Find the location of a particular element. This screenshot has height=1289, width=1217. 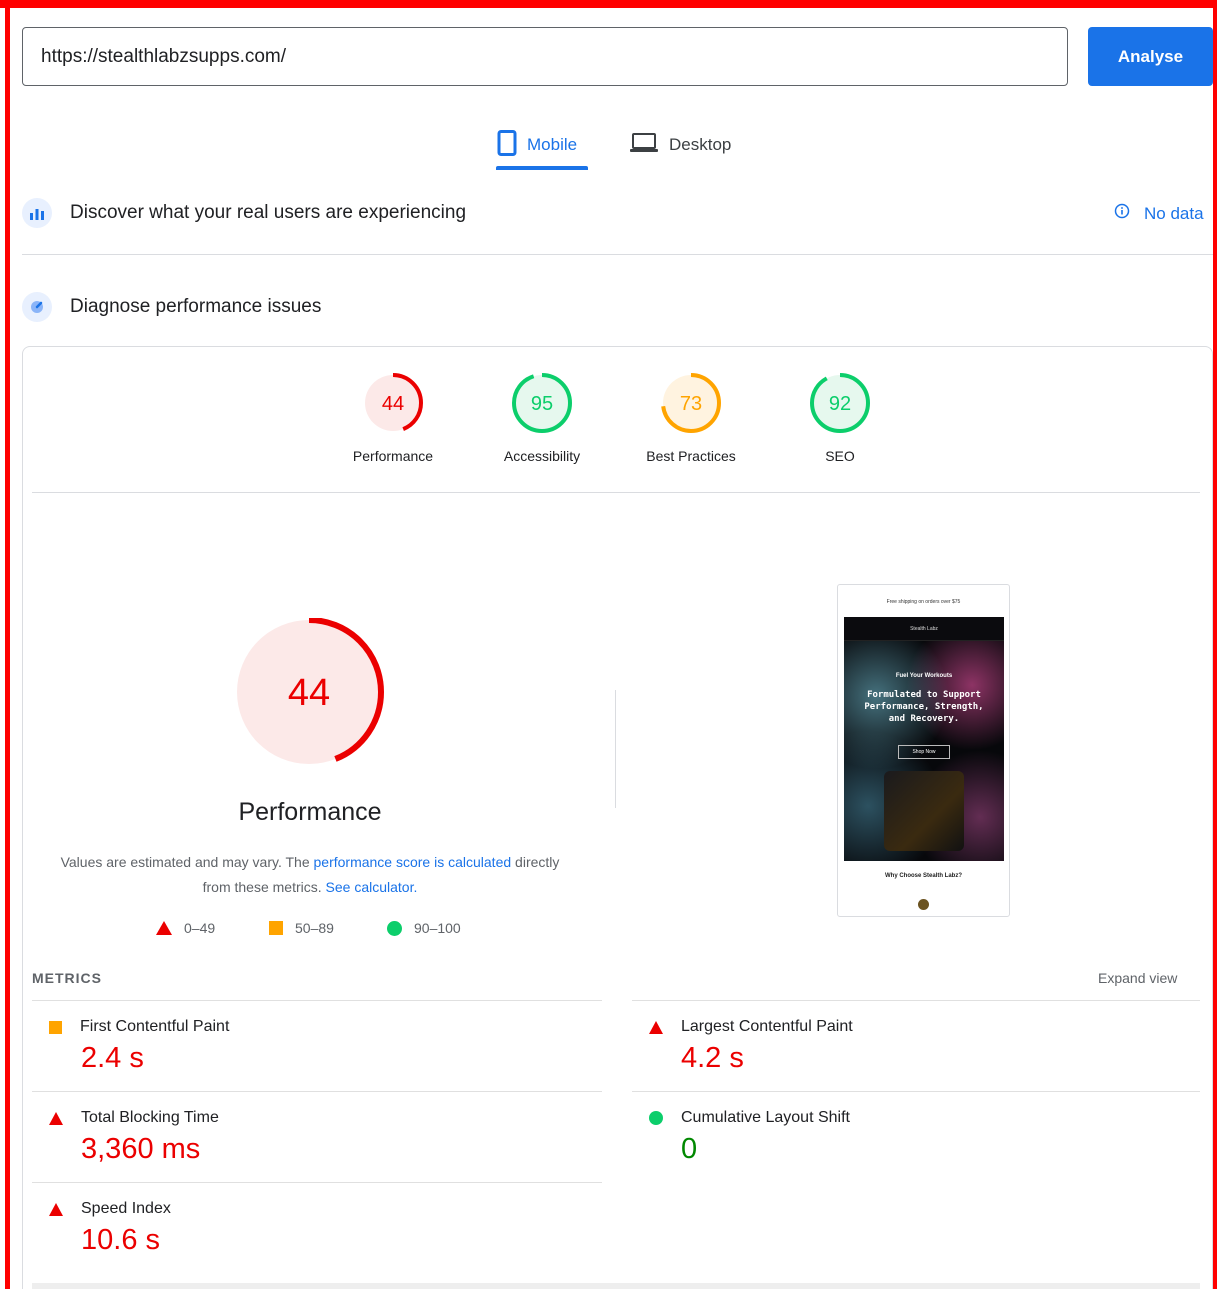

seo-gauge-ring: 92 is located at coordinates (840, 403).